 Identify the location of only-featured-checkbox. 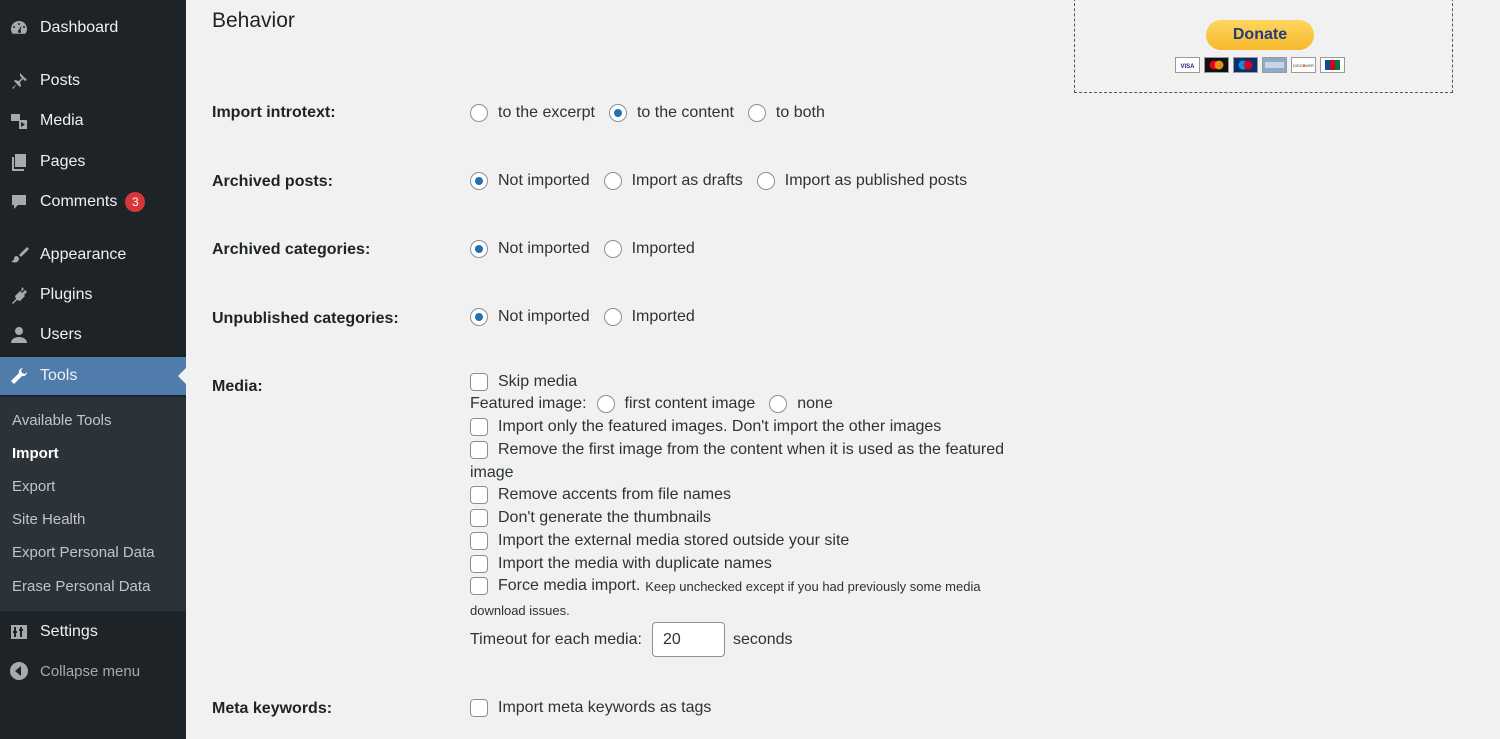
(479, 427).